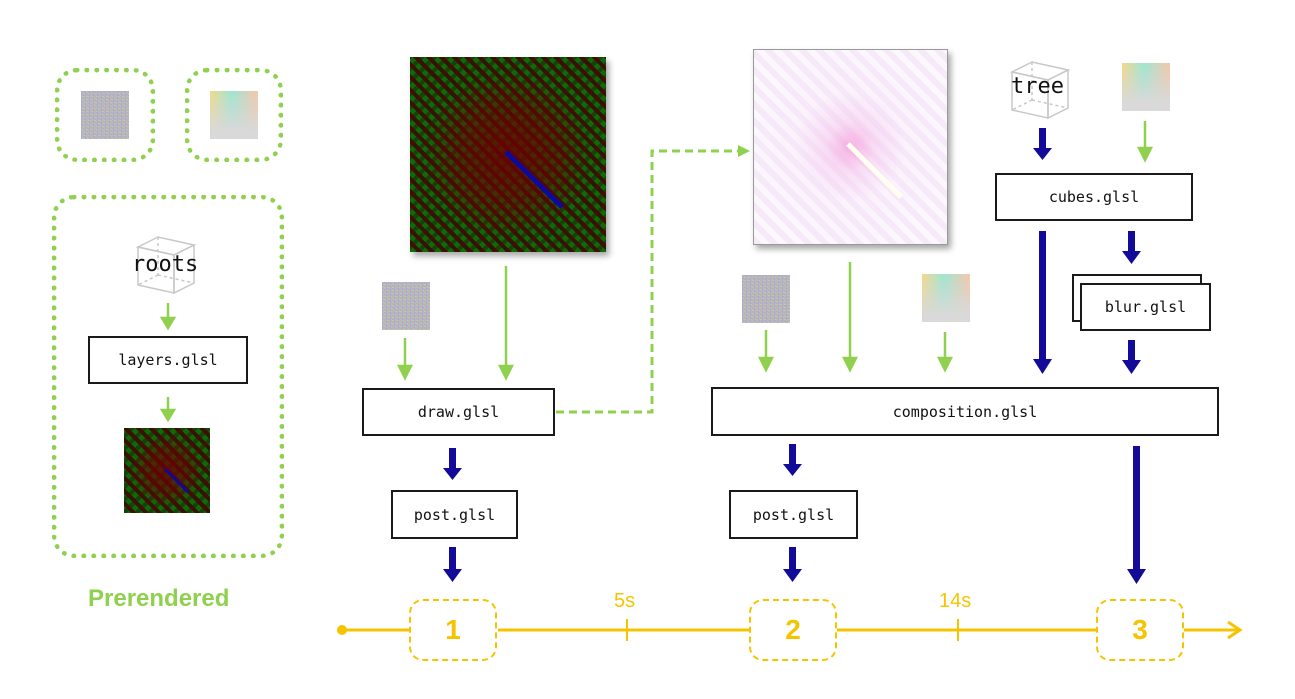 The width and height of the screenshot is (1295, 699). Describe the element at coordinates (1140, 630) in the screenshot. I see `timeline-step-3: 3` at that location.